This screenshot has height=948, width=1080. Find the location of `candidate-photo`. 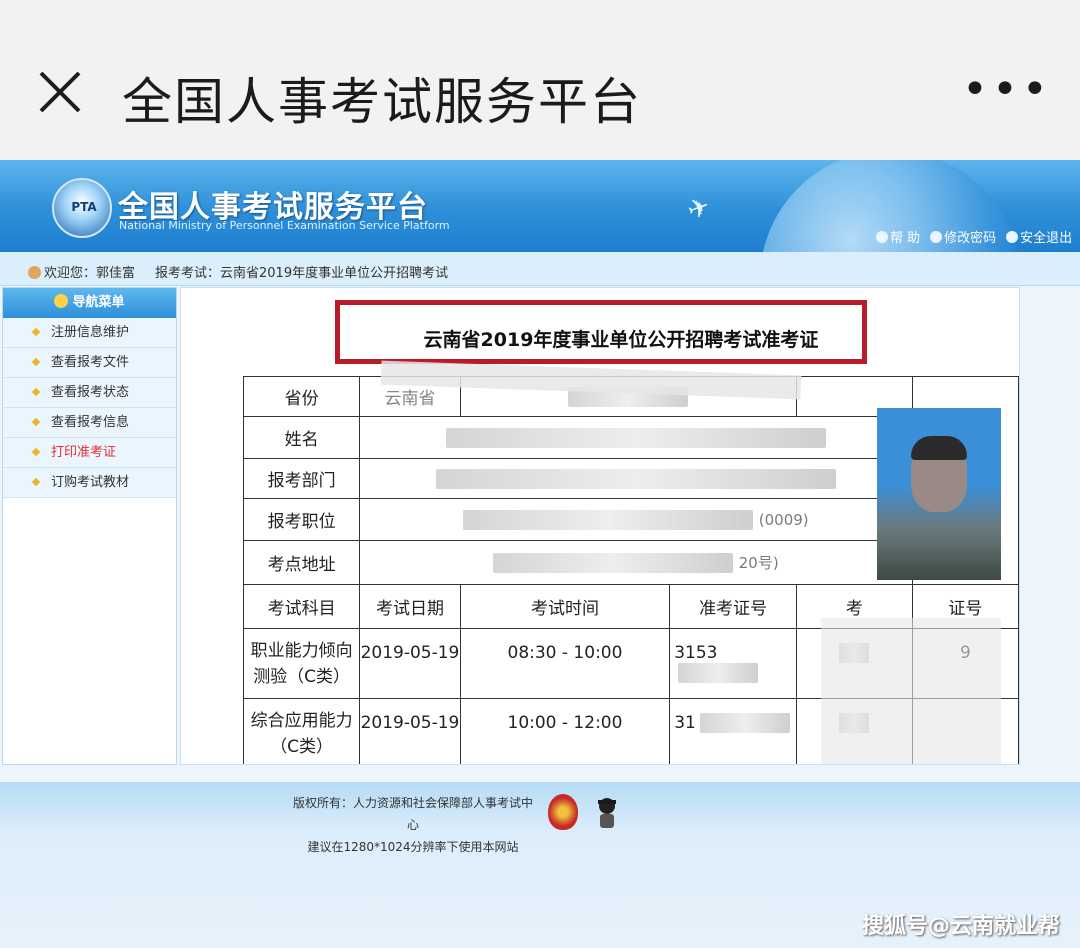

candidate-photo is located at coordinates (939, 494).